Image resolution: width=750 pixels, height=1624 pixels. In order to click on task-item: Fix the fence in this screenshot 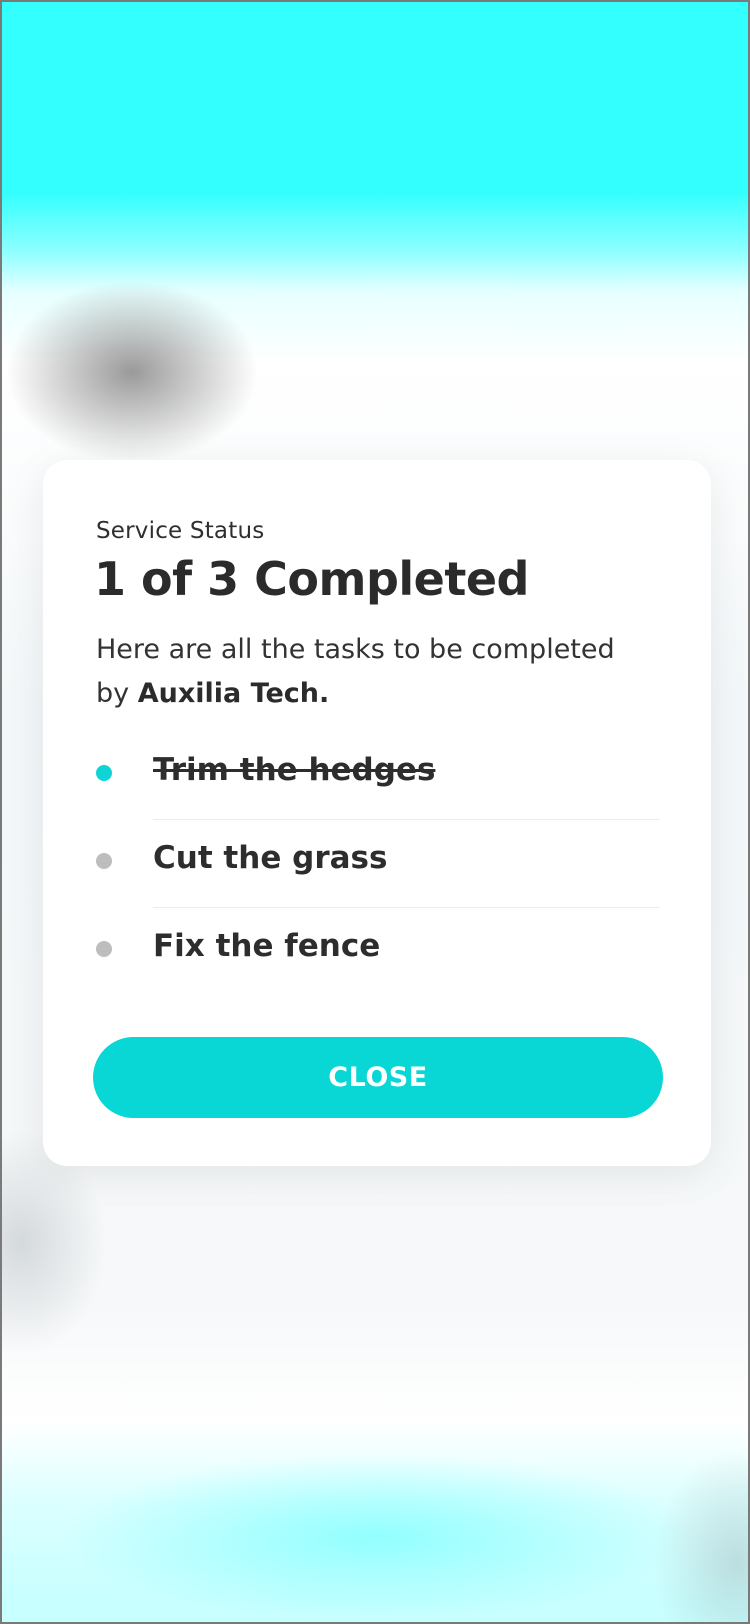, I will do `click(378, 952)`.